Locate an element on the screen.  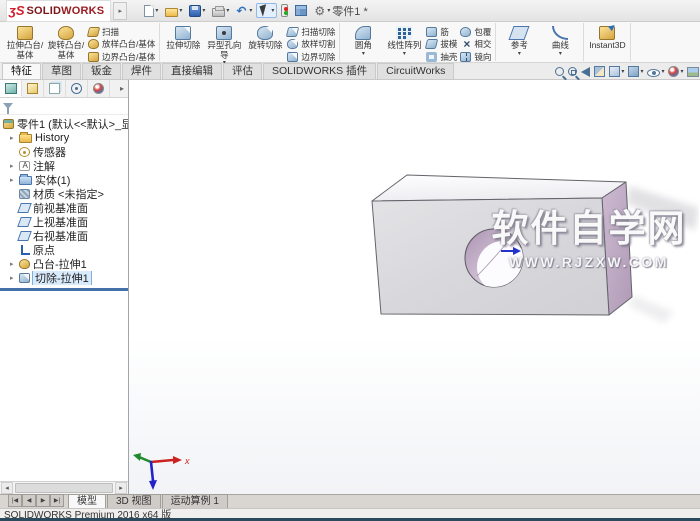
edit-appearance-button: ▾ is located at coordinates (675, 71).